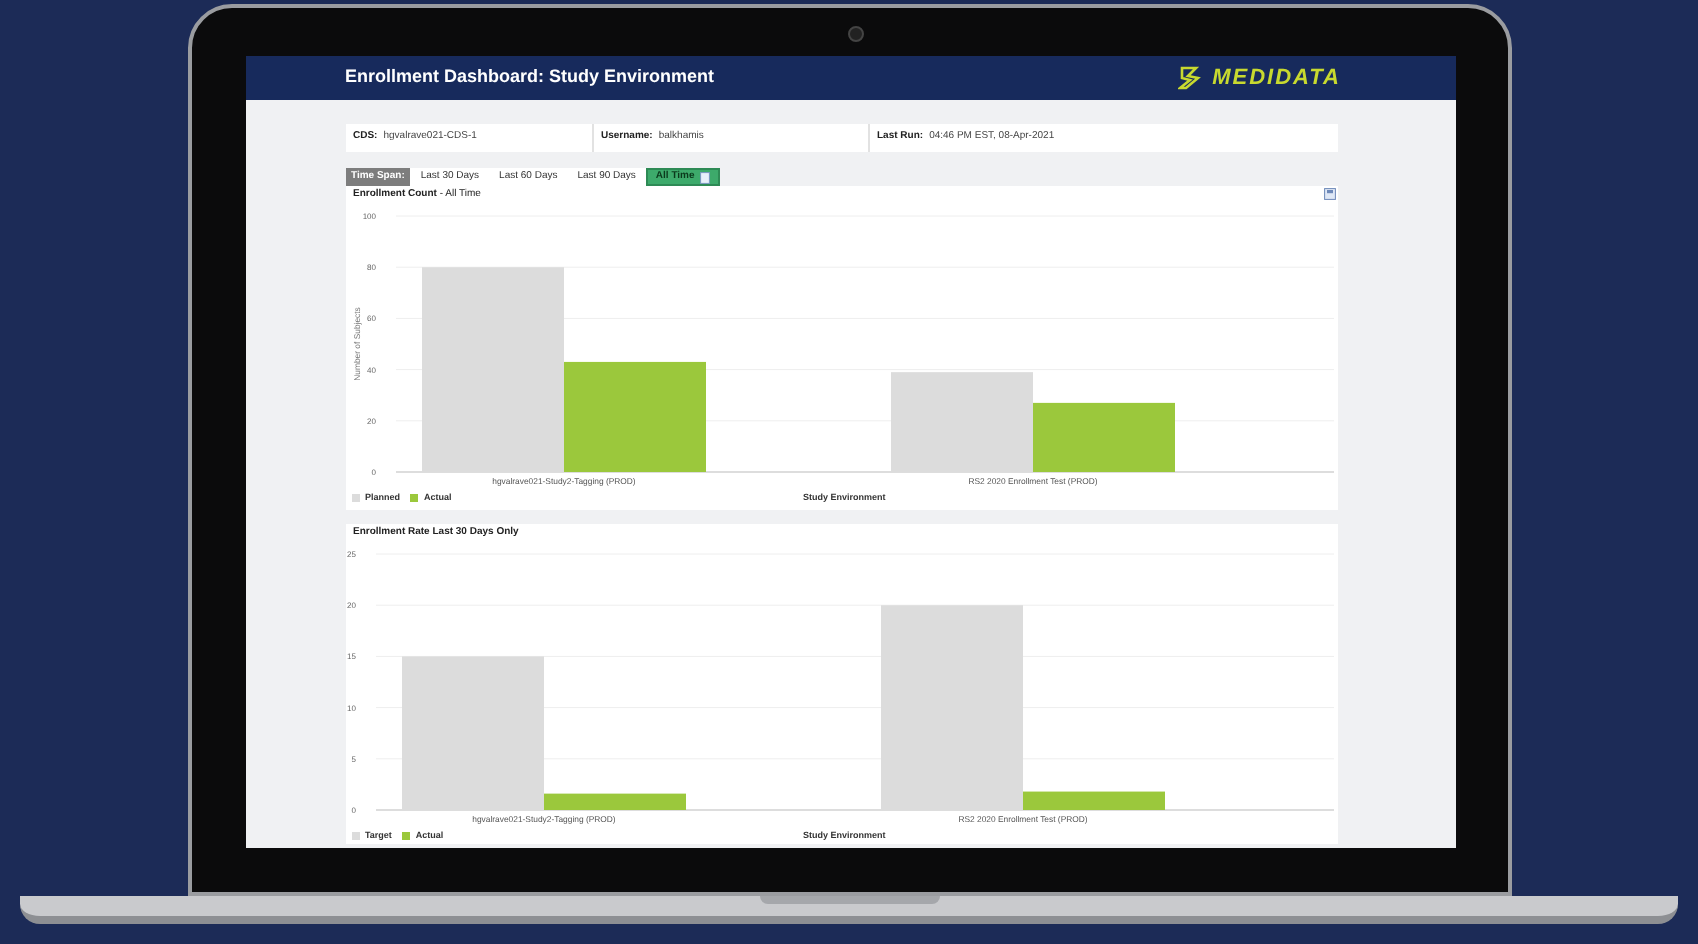 Image resolution: width=1698 pixels, height=944 pixels. Describe the element at coordinates (855, 34) in the screenshot. I see `camera-icon` at that location.